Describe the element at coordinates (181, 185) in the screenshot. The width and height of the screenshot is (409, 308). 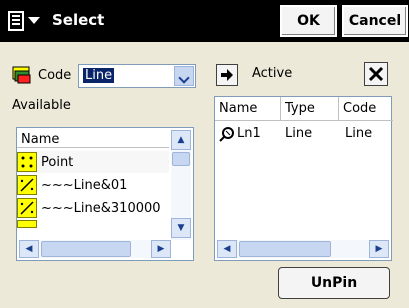
I see `available-vertical-scrollbar: ▲ ▼` at that location.